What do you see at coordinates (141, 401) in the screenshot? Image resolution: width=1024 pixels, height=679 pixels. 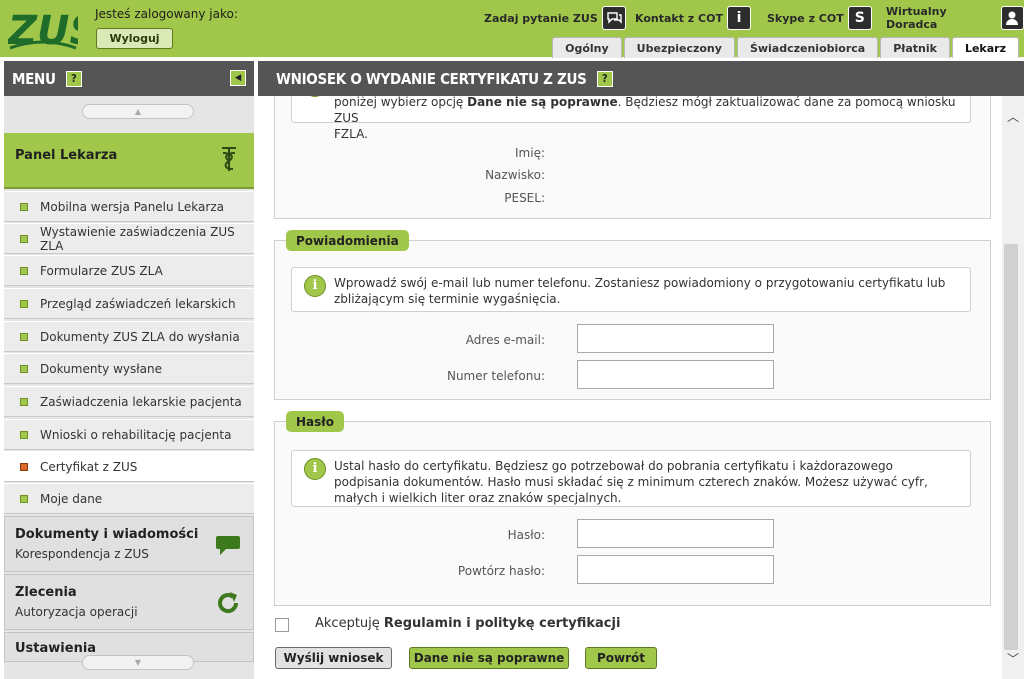 I see `sidebar-item-label: Zaświadczenia lekarskie pacjenta` at bounding box center [141, 401].